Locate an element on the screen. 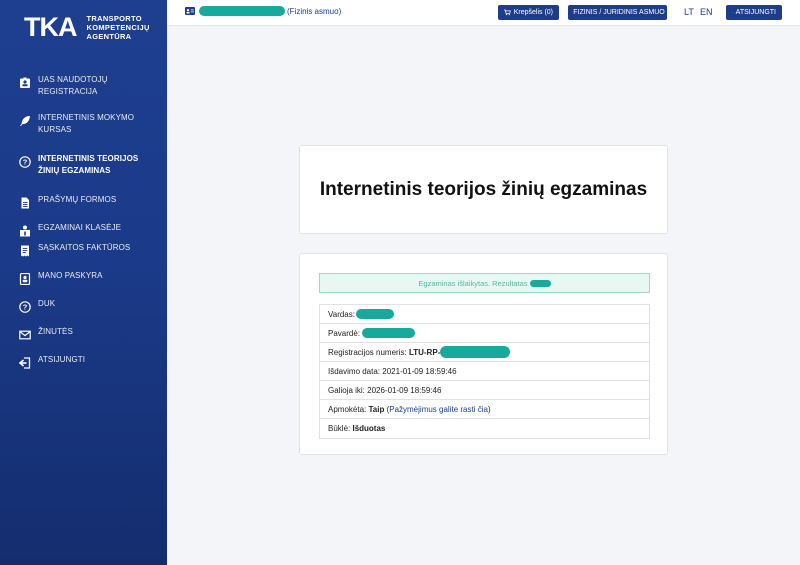  logo-text: Transporto kompetencijų agentūra is located at coordinates (118, 27).